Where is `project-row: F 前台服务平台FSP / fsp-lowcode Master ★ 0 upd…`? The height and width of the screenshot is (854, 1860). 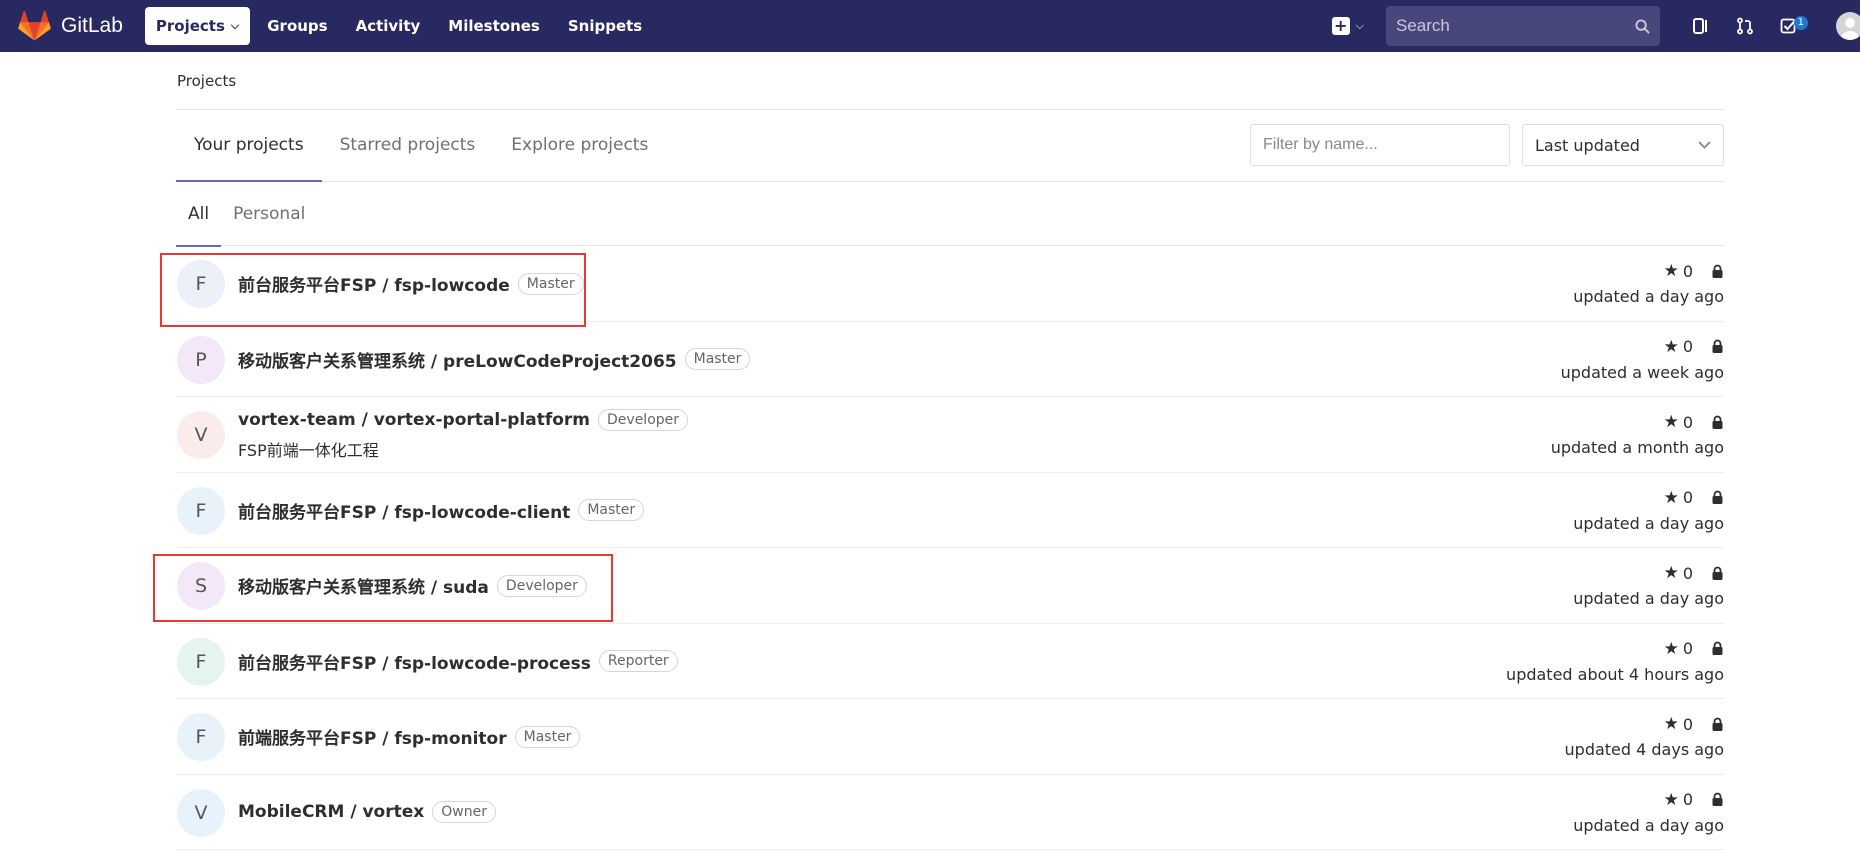
project-row: F 前台服务平台FSP / fsp-lowcode Master ★ 0 upd… is located at coordinates (950, 284).